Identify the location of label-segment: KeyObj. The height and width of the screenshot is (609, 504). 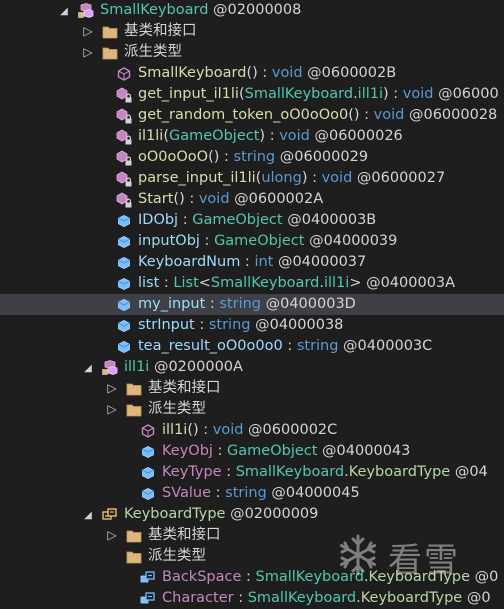
(187, 451).